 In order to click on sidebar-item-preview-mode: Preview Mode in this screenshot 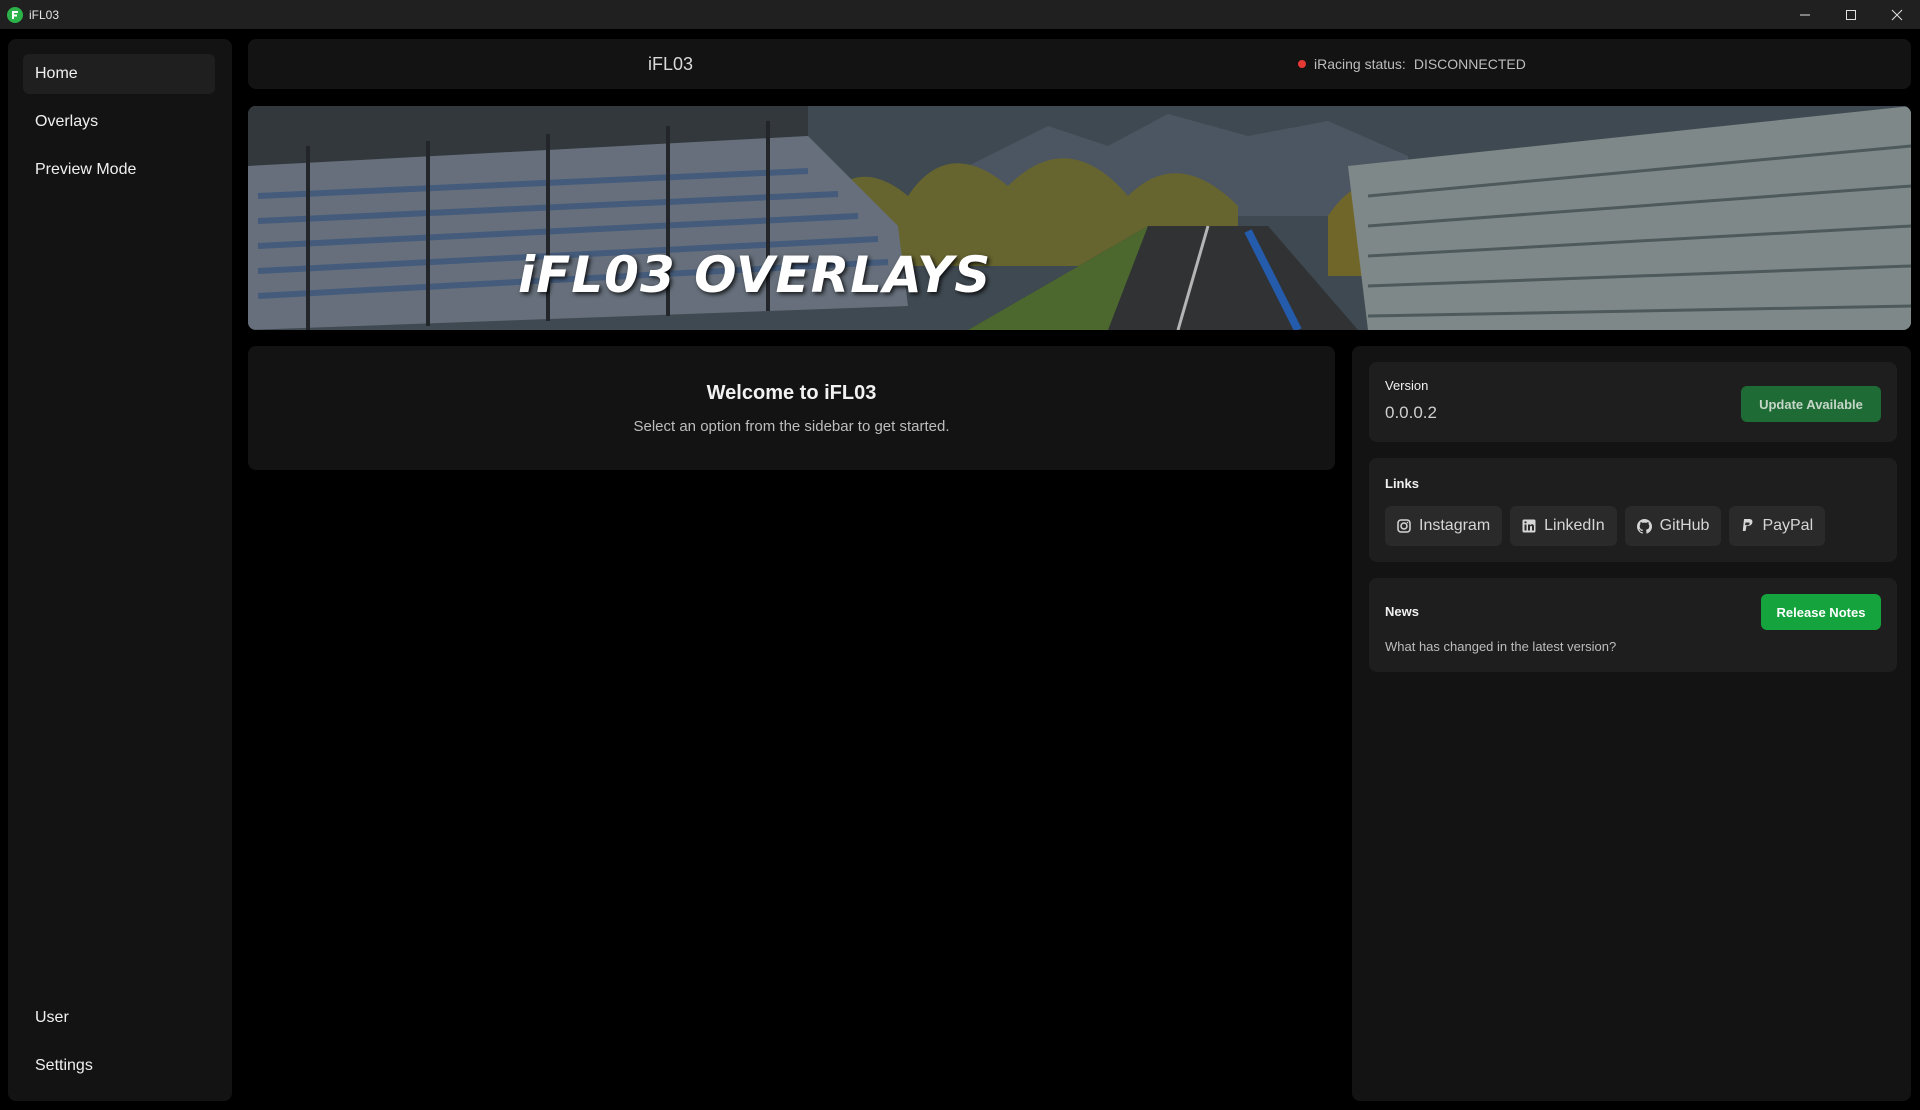, I will do `click(119, 170)`.